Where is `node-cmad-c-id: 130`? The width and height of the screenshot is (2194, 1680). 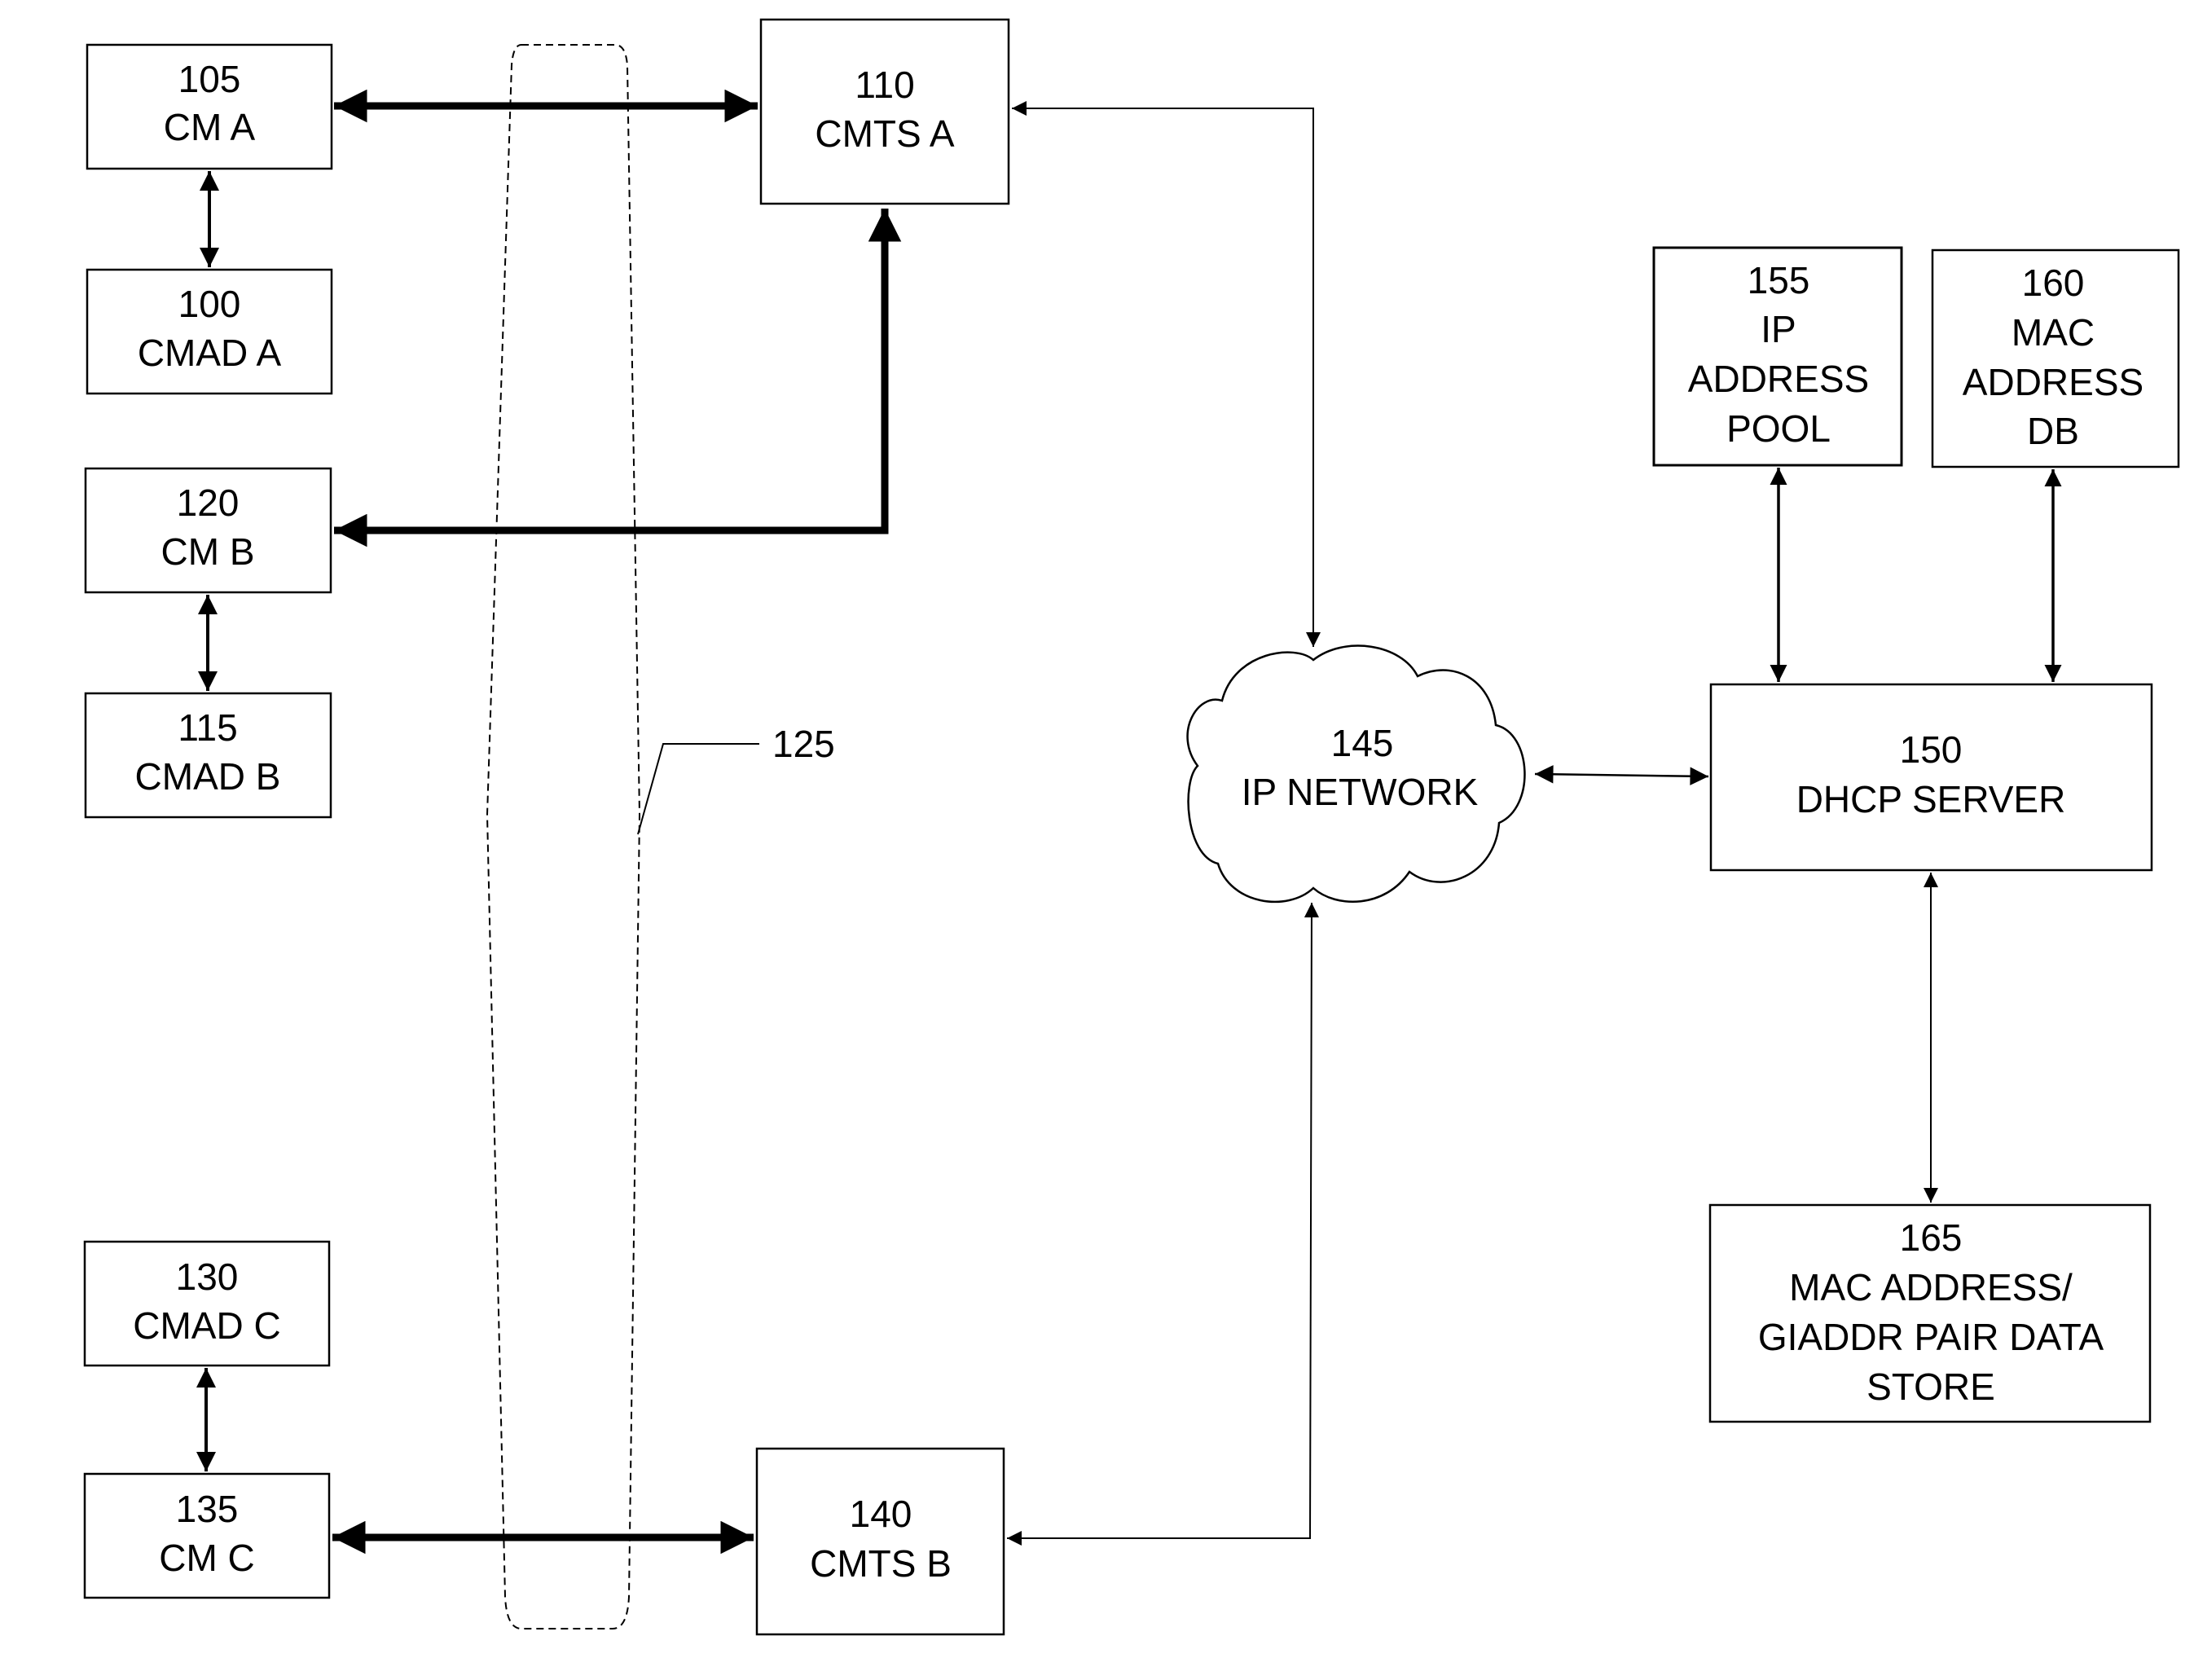
node-cmad-c-id: 130 is located at coordinates (207, 1277).